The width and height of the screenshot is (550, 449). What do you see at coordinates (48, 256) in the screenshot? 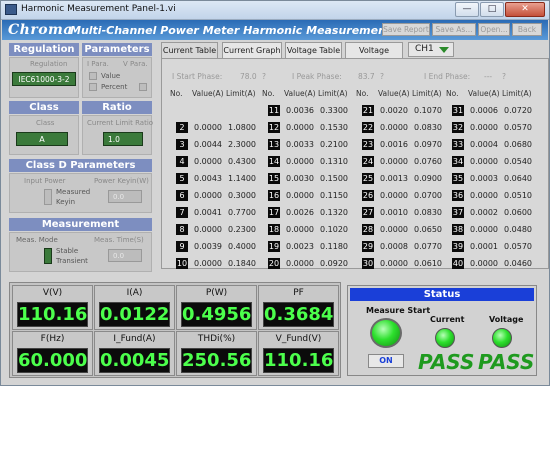
I see `meas-mode-switch` at bounding box center [48, 256].